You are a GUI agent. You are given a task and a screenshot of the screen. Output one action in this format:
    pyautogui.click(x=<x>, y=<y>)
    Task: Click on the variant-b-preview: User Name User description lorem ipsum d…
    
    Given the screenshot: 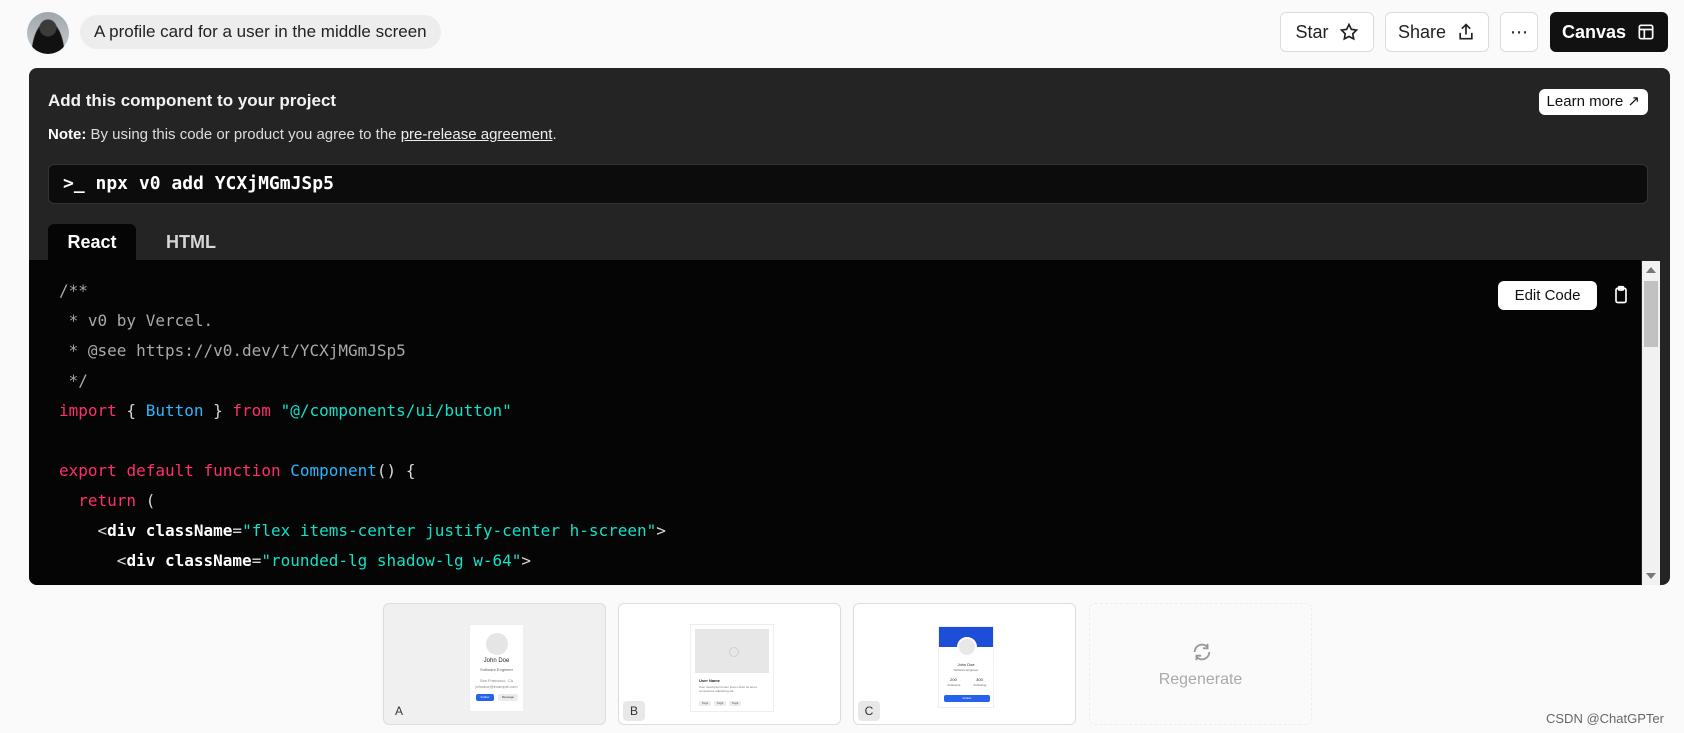 What is the action you would take?
    pyautogui.click(x=732, y=668)
    